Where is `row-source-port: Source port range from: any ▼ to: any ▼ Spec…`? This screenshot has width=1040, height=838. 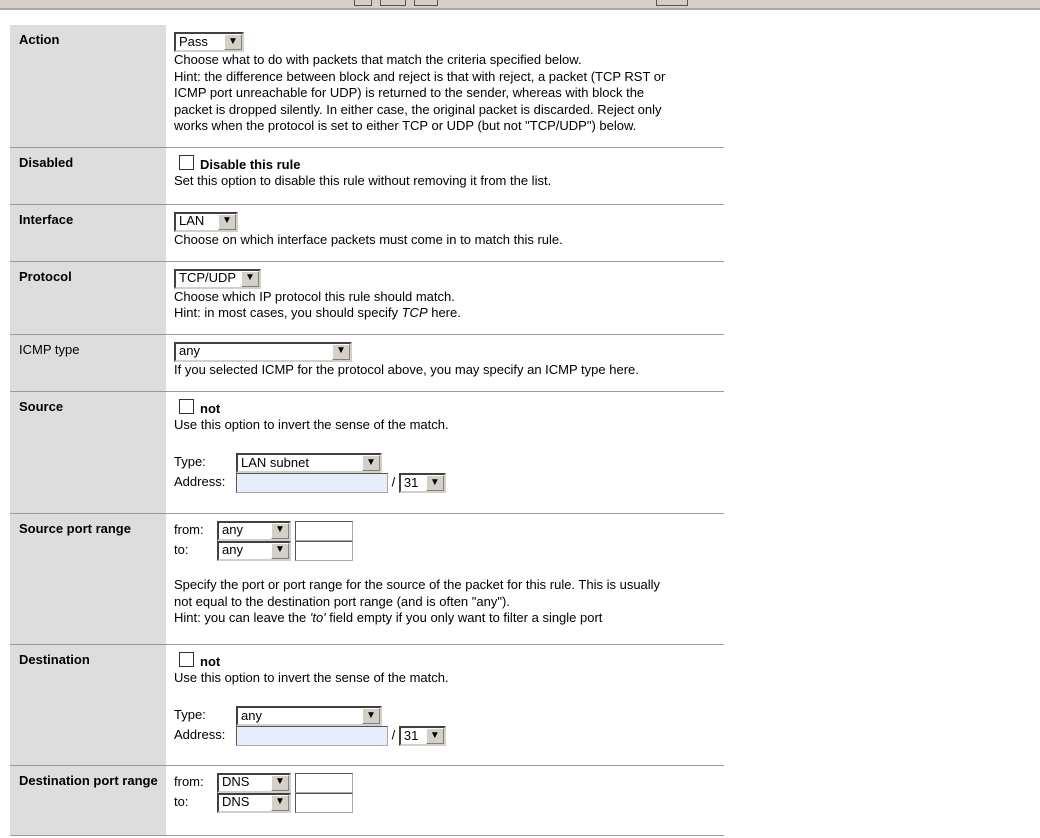
row-source-port: Source port range from: any ▼ to: any ▼ Spec… is located at coordinates (367, 579).